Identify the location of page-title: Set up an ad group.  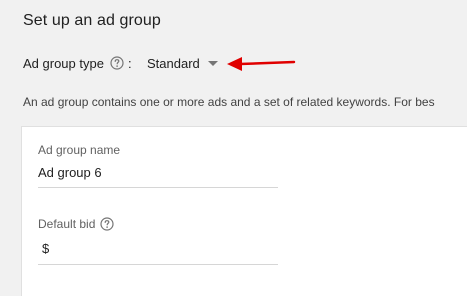
(92, 20).